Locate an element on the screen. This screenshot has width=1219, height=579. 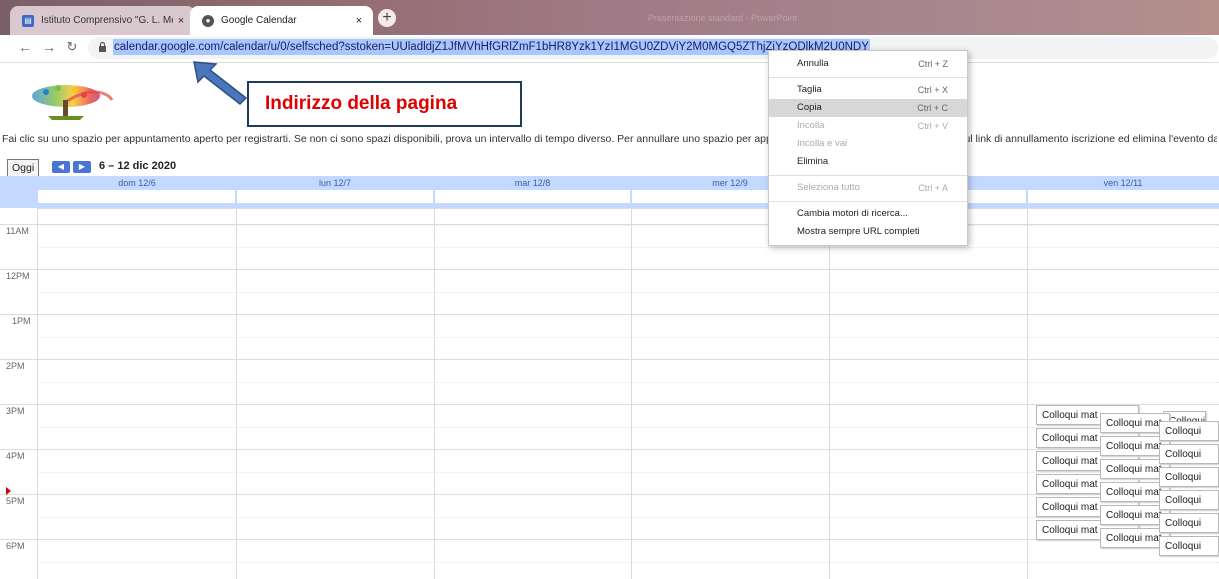
background-window-title: Presentazione standard - PowerPoint is located at coordinates (723, 18).